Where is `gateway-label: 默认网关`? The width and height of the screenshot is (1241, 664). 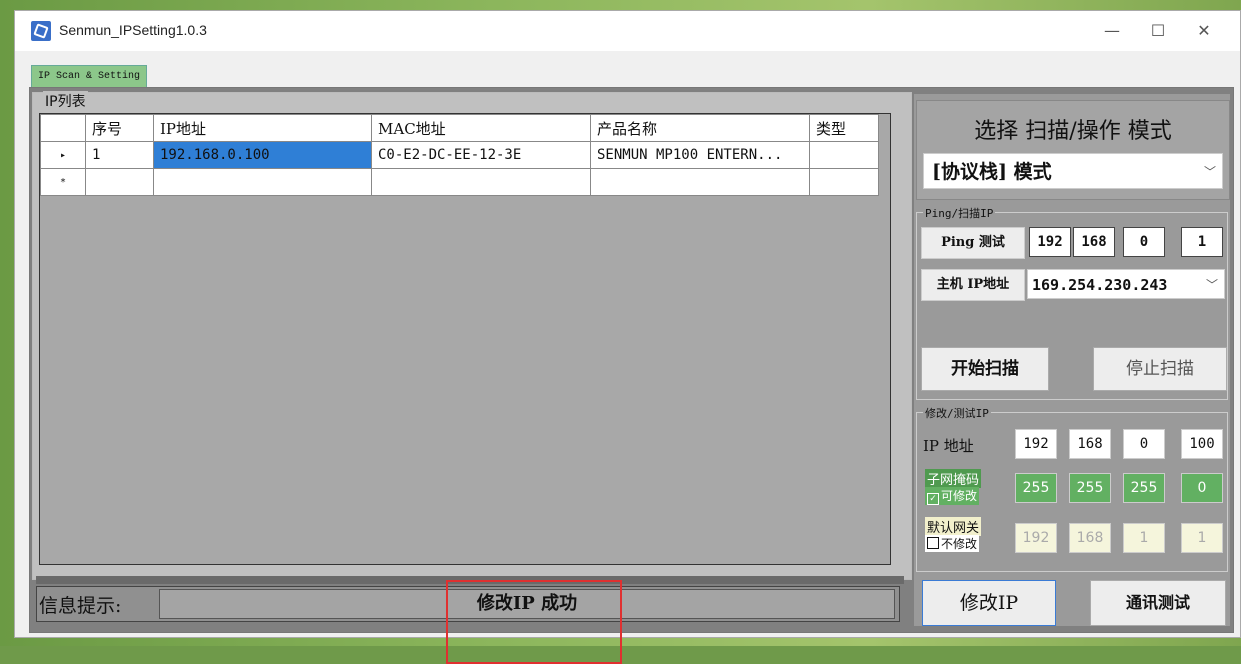 gateway-label: 默认网关 is located at coordinates (953, 526).